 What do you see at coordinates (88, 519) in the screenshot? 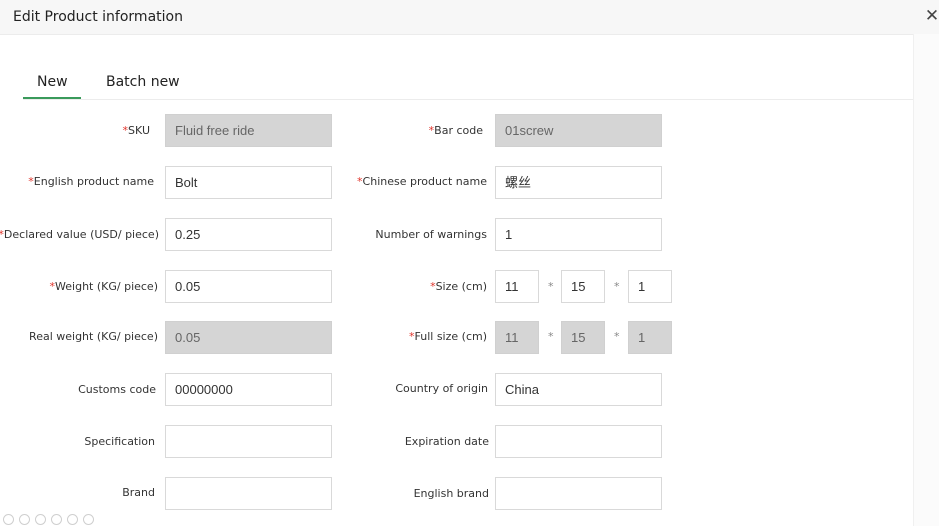
I see `more-icon` at bounding box center [88, 519].